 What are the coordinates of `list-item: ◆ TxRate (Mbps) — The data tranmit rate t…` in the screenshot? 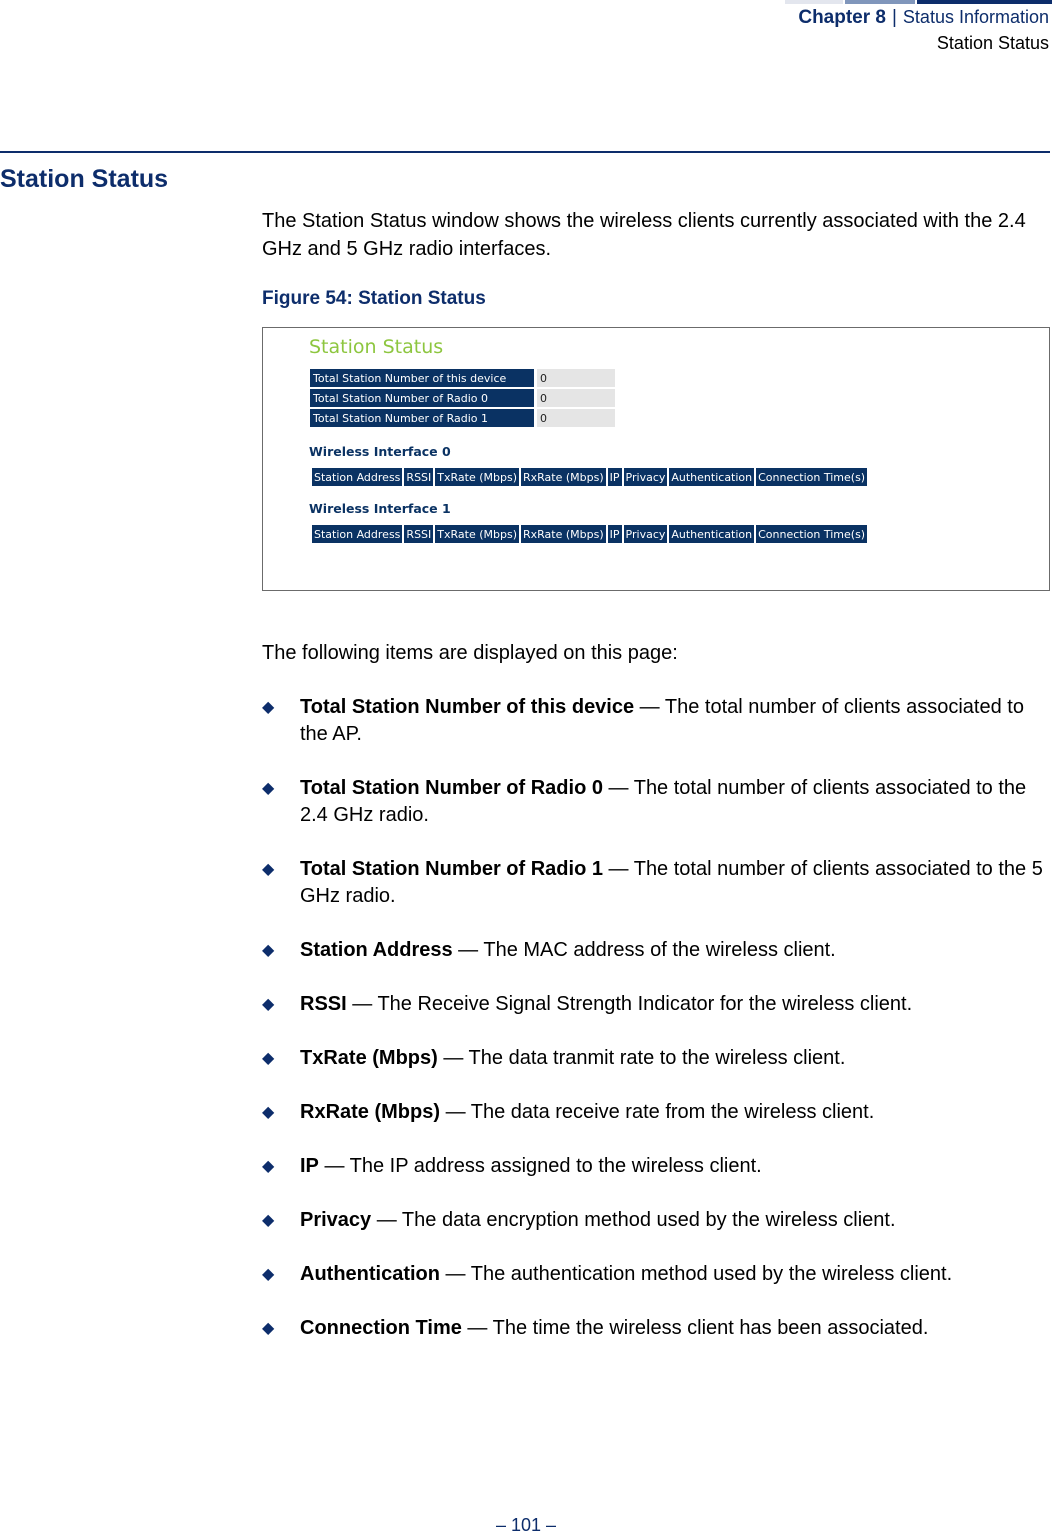 It's located at (657, 1058).